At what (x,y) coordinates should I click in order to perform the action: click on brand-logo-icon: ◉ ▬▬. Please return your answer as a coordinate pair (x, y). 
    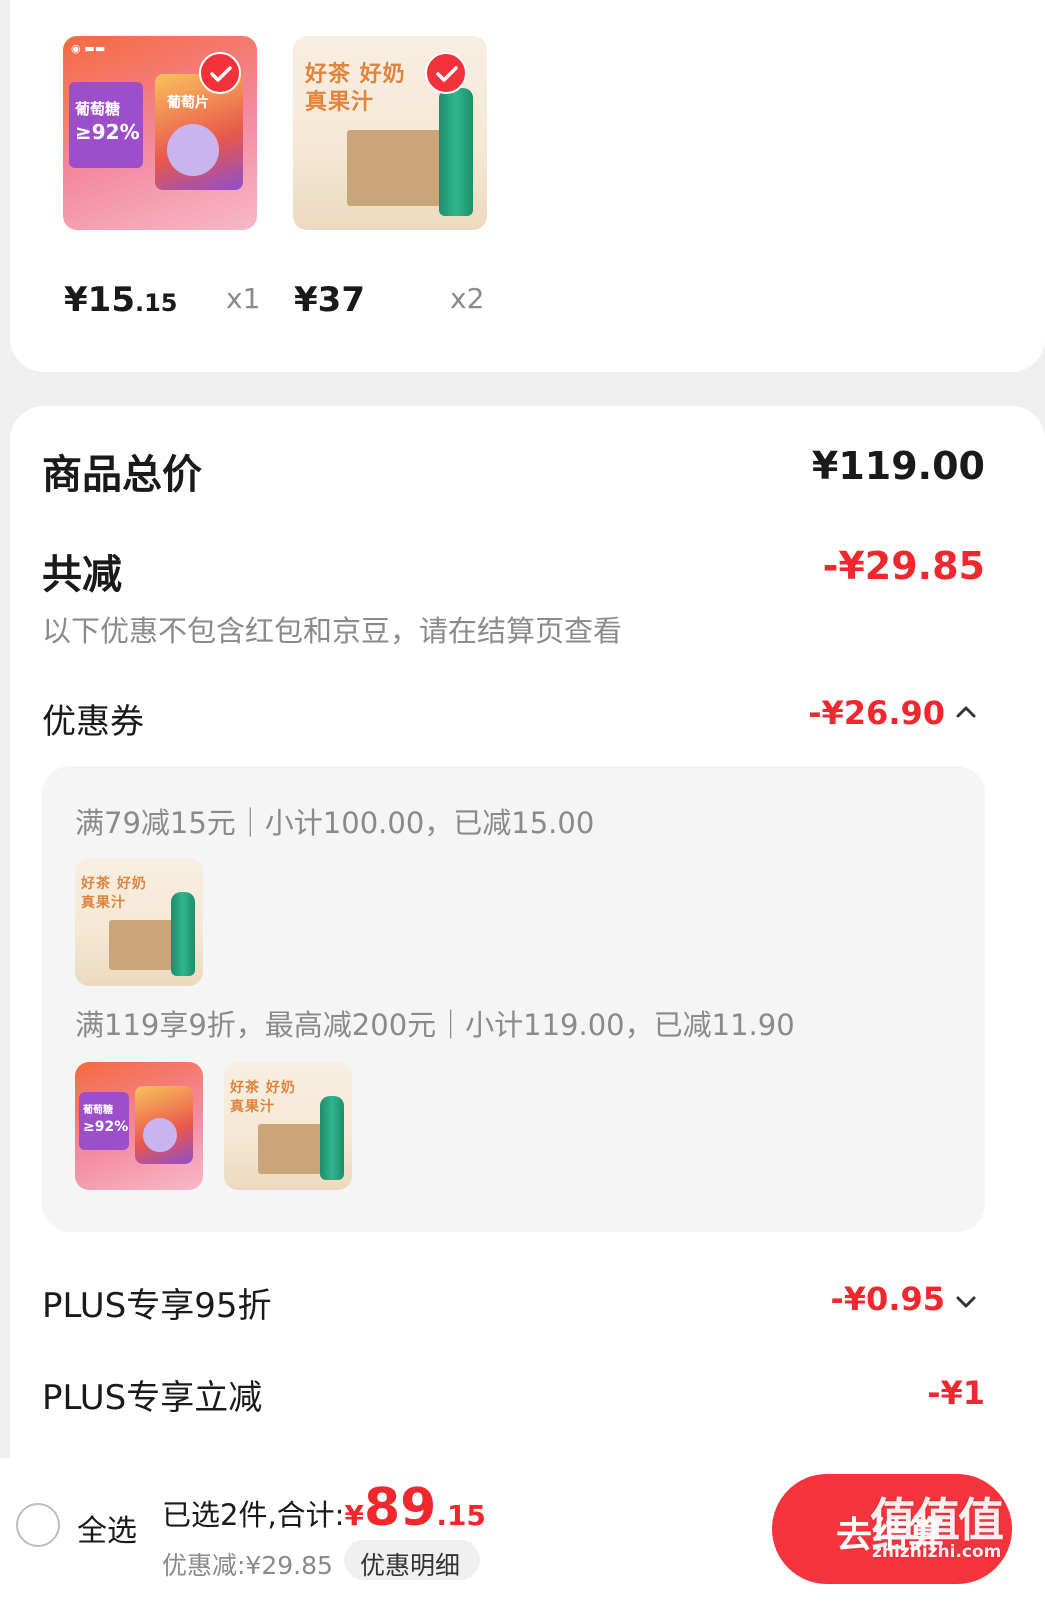
    Looking at the image, I should click on (88, 48).